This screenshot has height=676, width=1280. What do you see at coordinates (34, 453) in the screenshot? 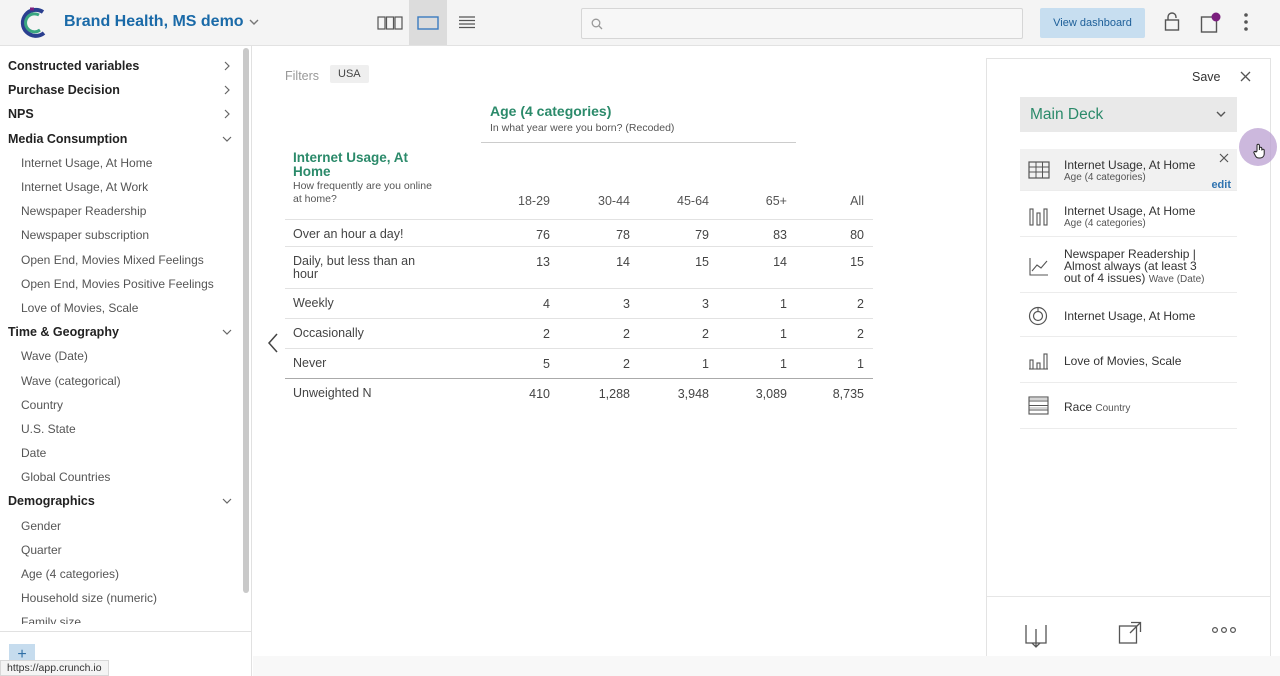
I see `sidebar-item-label: Date` at bounding box center [34, 453].